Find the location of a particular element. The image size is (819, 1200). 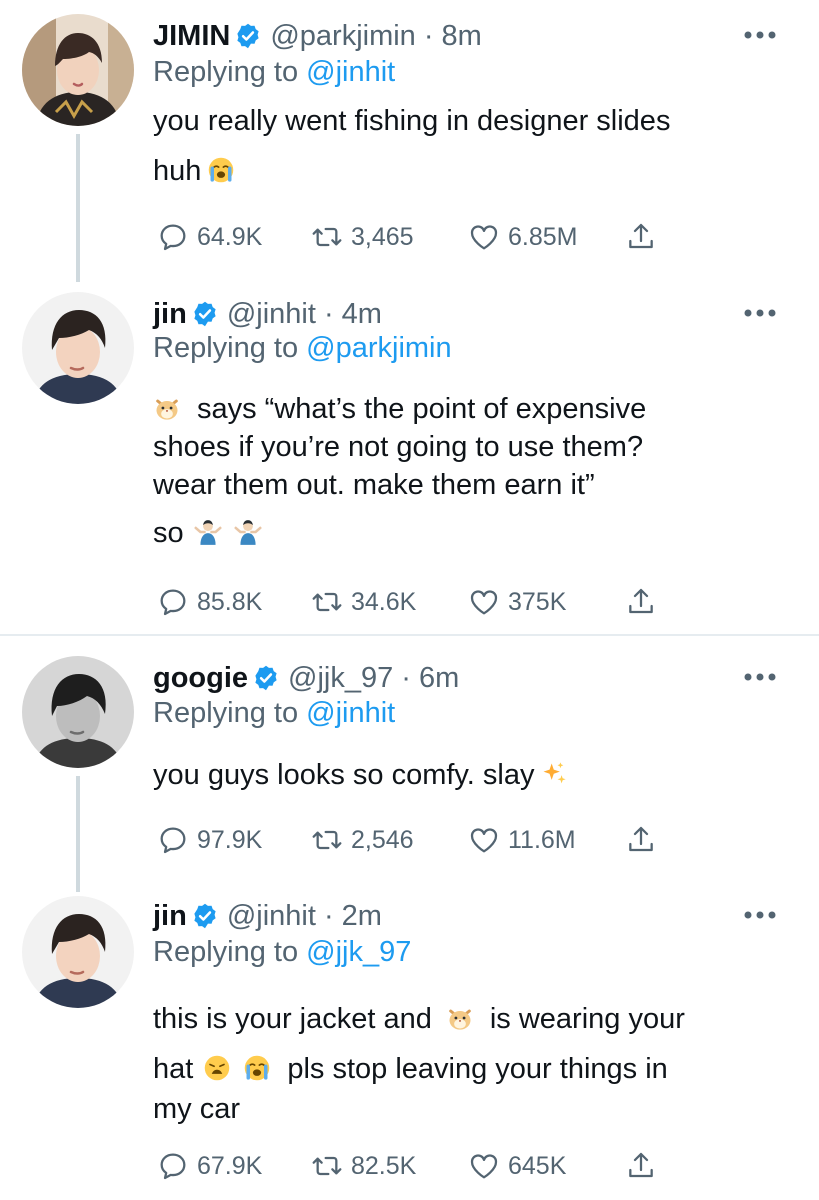

retweet-count: 82.5K is located at coordinates (384, 1165).